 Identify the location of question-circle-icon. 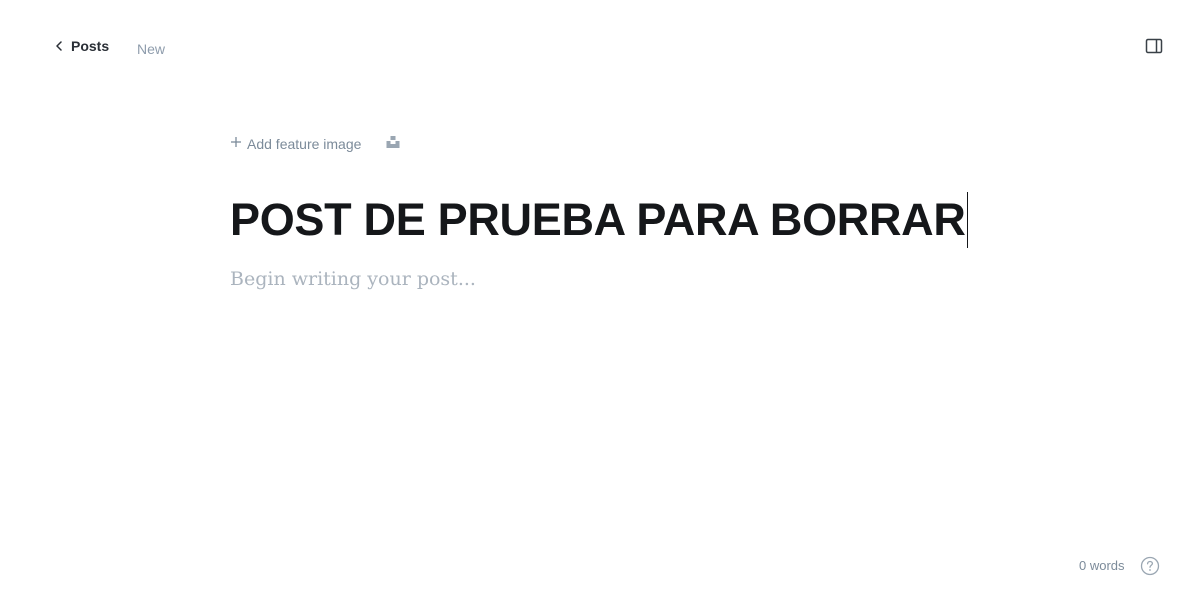
(1150, 568).